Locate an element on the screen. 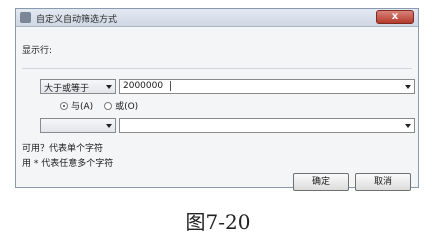 This screenshot has width=436, height=250. group-divider is located at coordinates (217, 68).